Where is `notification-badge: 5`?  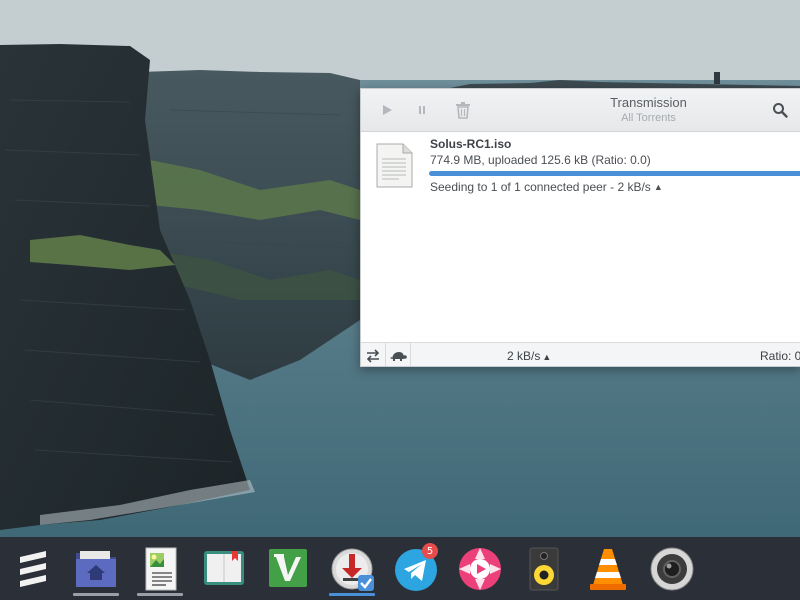
notification-badge: 5 is located at coordinates (430, 551).